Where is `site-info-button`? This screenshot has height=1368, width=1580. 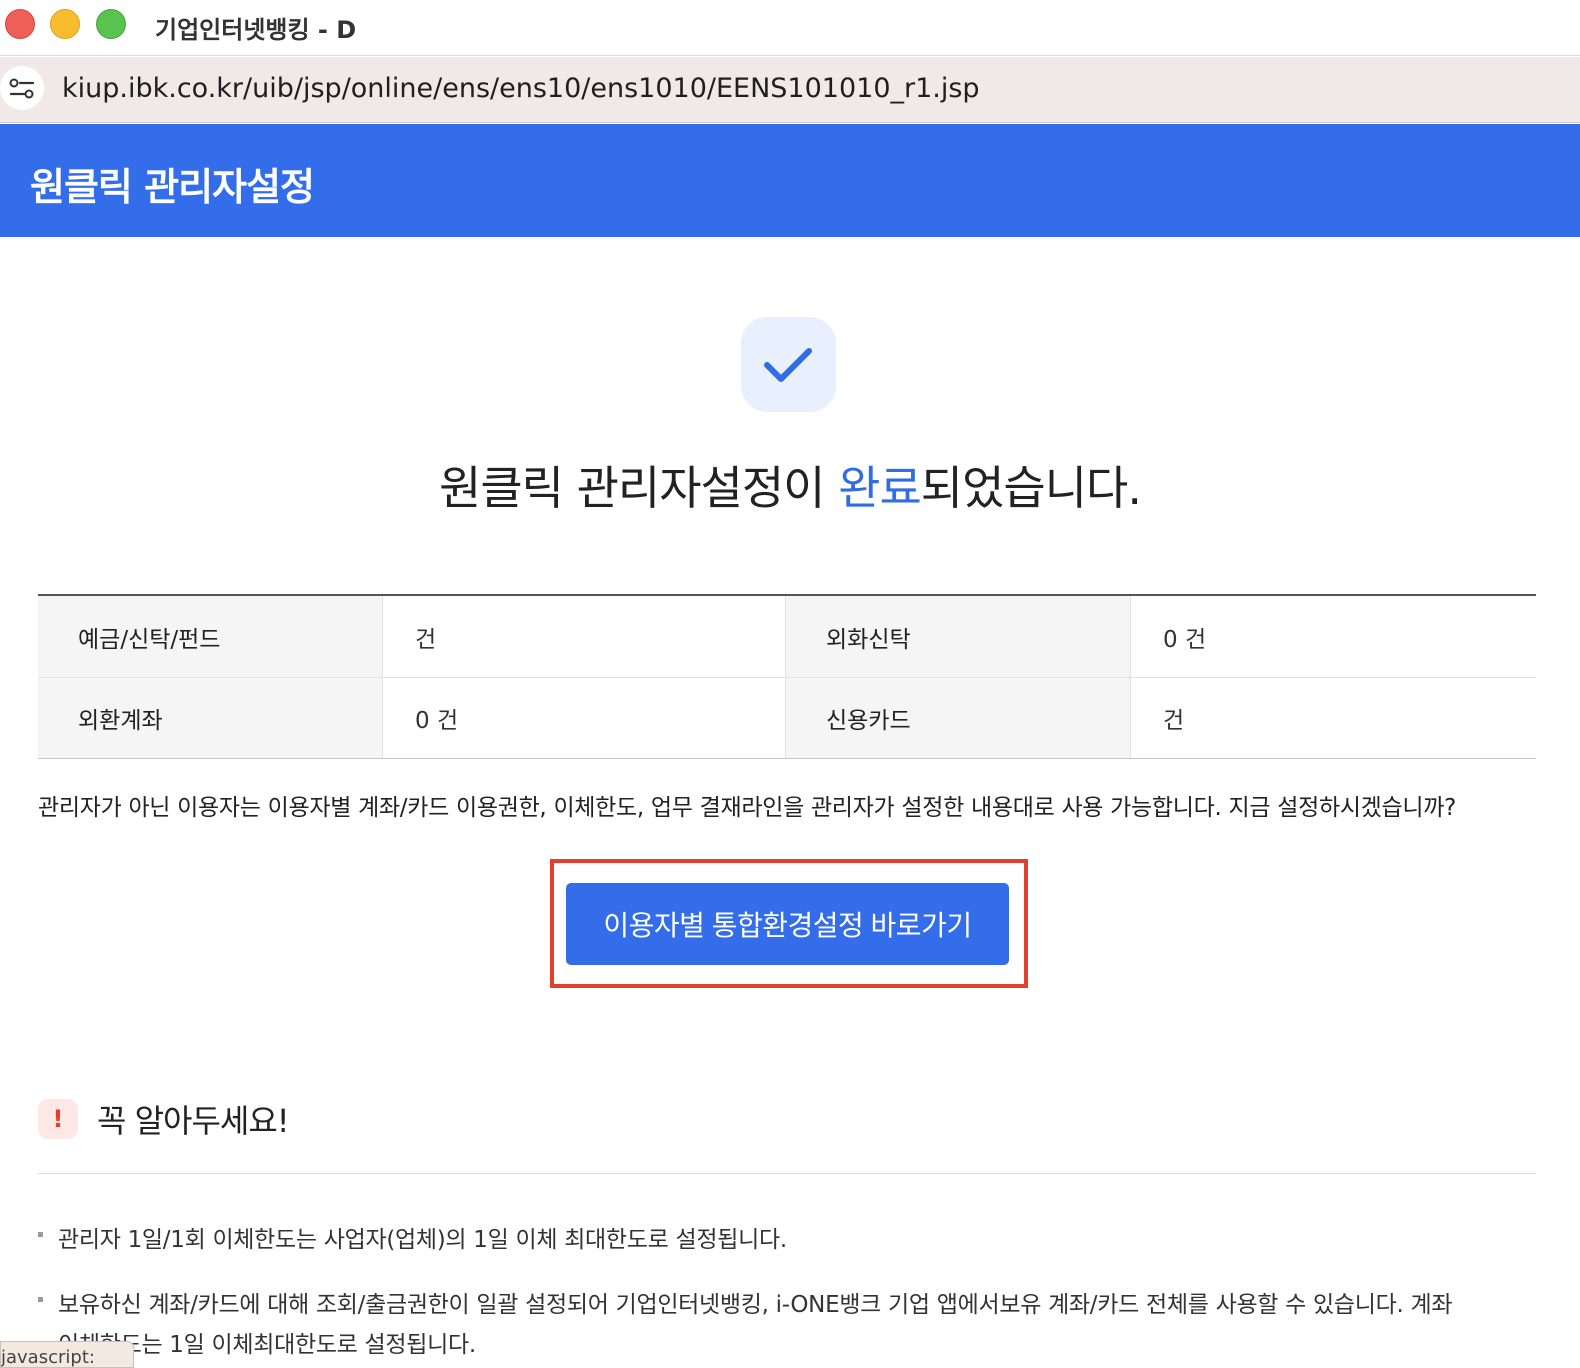 site-info-button is located at coordinates (22, 88).